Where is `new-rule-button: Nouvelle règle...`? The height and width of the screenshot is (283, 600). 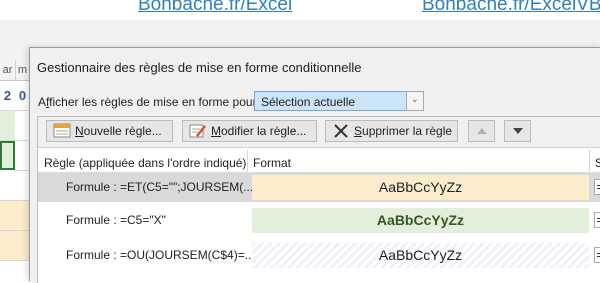
new-rule-button: Nouvelle règle... is located at coordinates (109, 131).